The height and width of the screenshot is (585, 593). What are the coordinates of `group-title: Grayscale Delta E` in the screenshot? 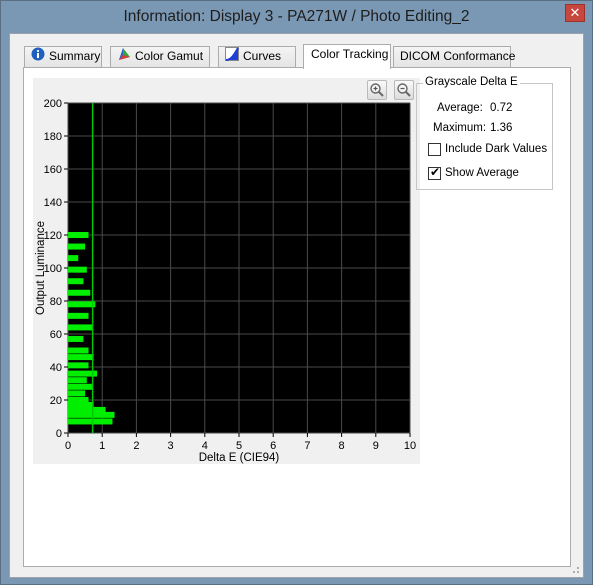 It's located at (471, 82).